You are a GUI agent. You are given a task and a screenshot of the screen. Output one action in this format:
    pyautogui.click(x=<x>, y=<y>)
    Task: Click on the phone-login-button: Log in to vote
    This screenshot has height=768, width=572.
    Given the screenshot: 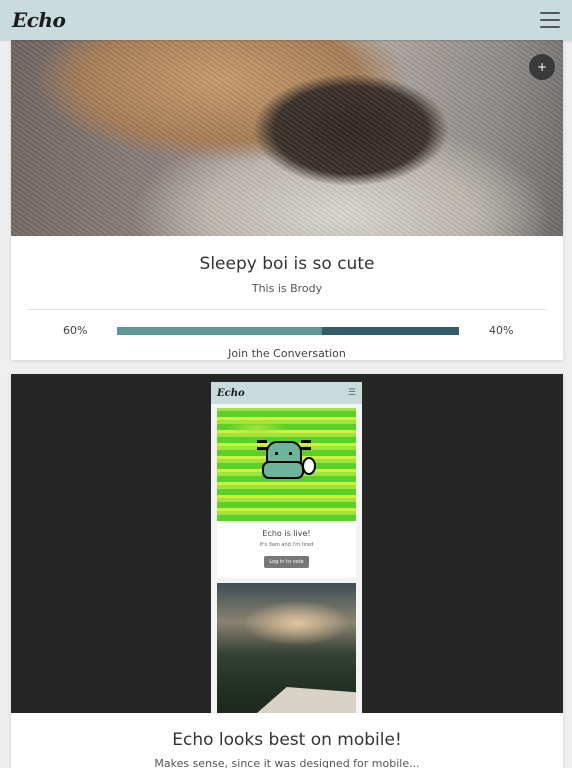 What is the action you would take?
    pyautogui.click(x=286, y=562)
    